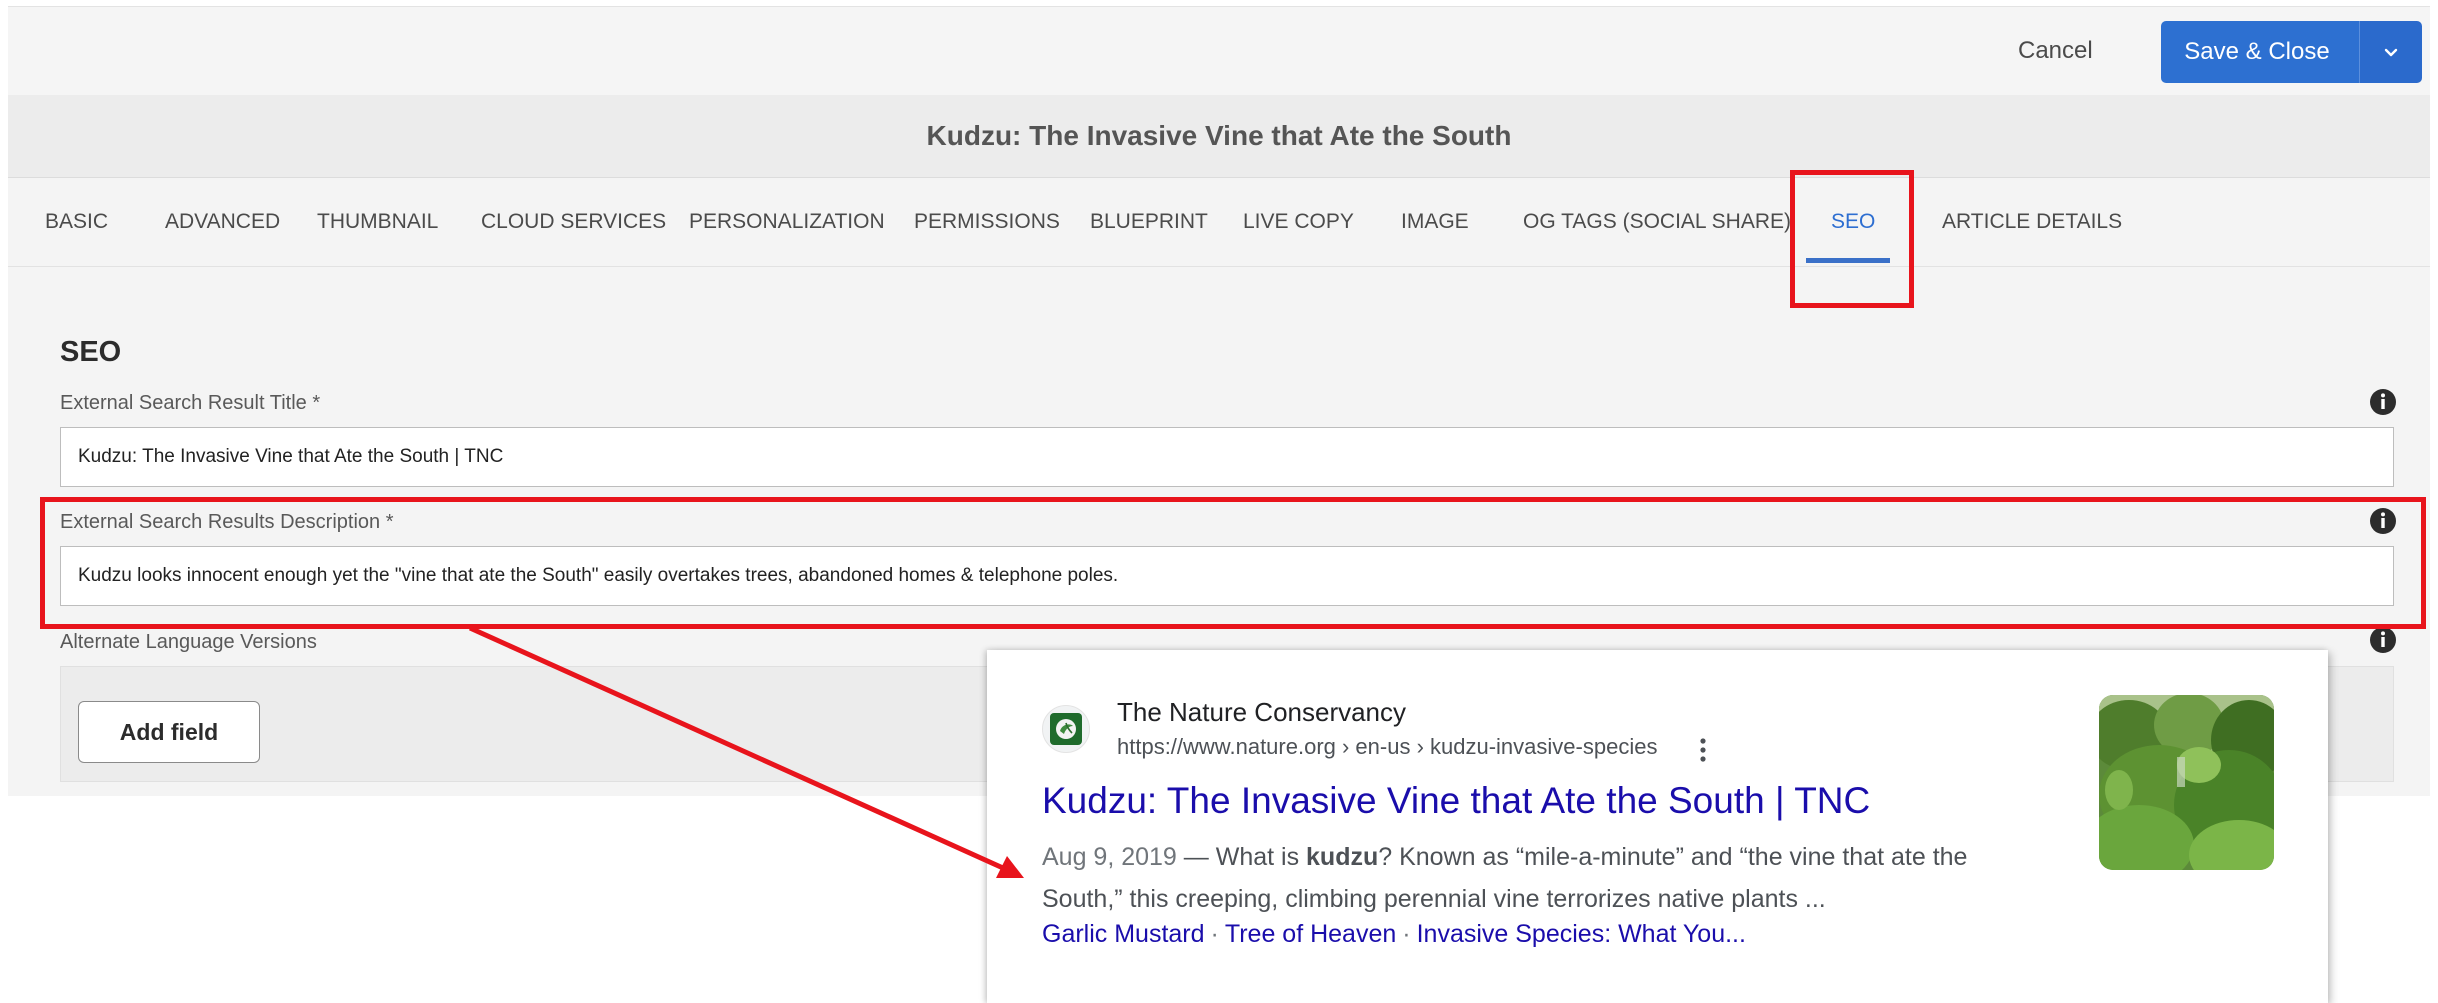 Image resolution: width=2438 pixels, height=1003 pixels. I want to click on tab-og-tags: OG TAGS (SOCIAL SHARE), so click(1657, 222).